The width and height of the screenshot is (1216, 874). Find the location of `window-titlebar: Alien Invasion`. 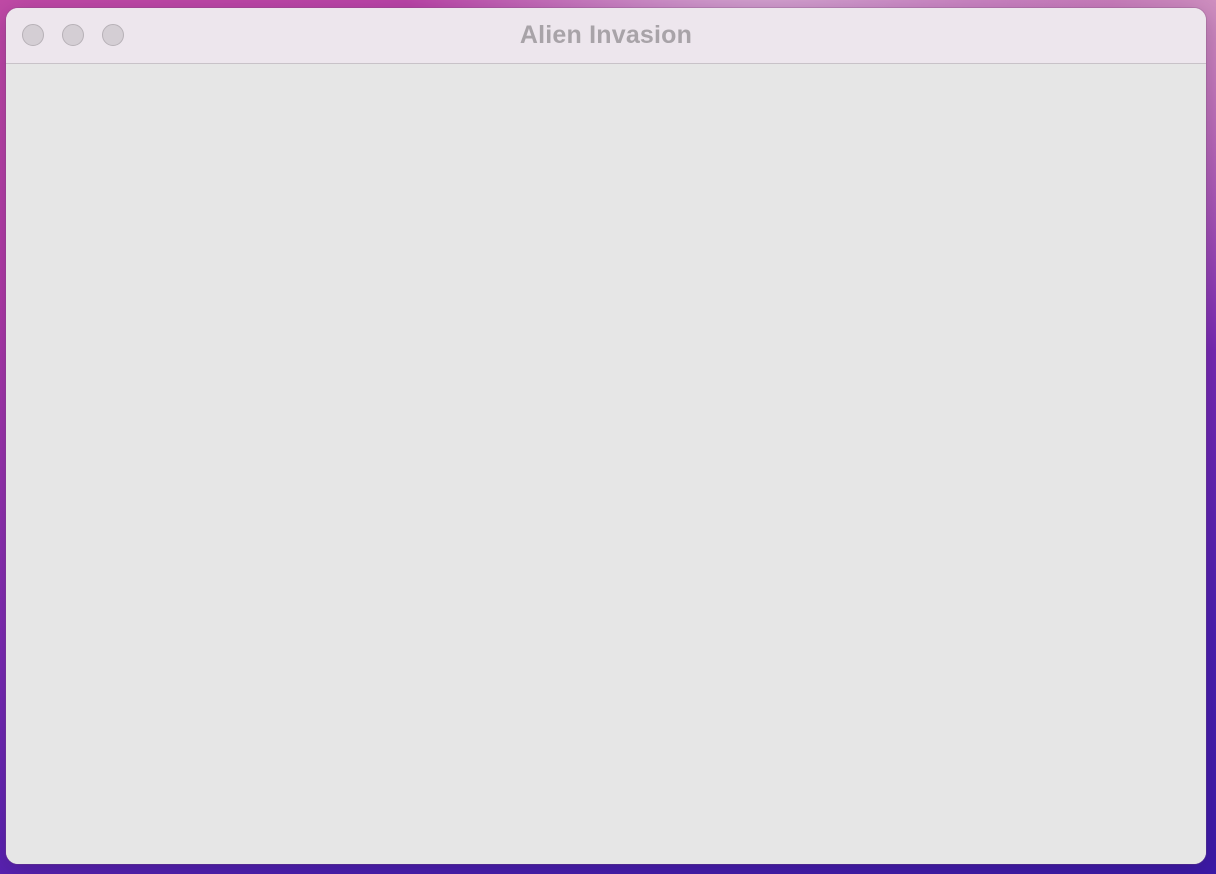

window-titlebar: Alien Invasion is located at coordinates (606, 36).